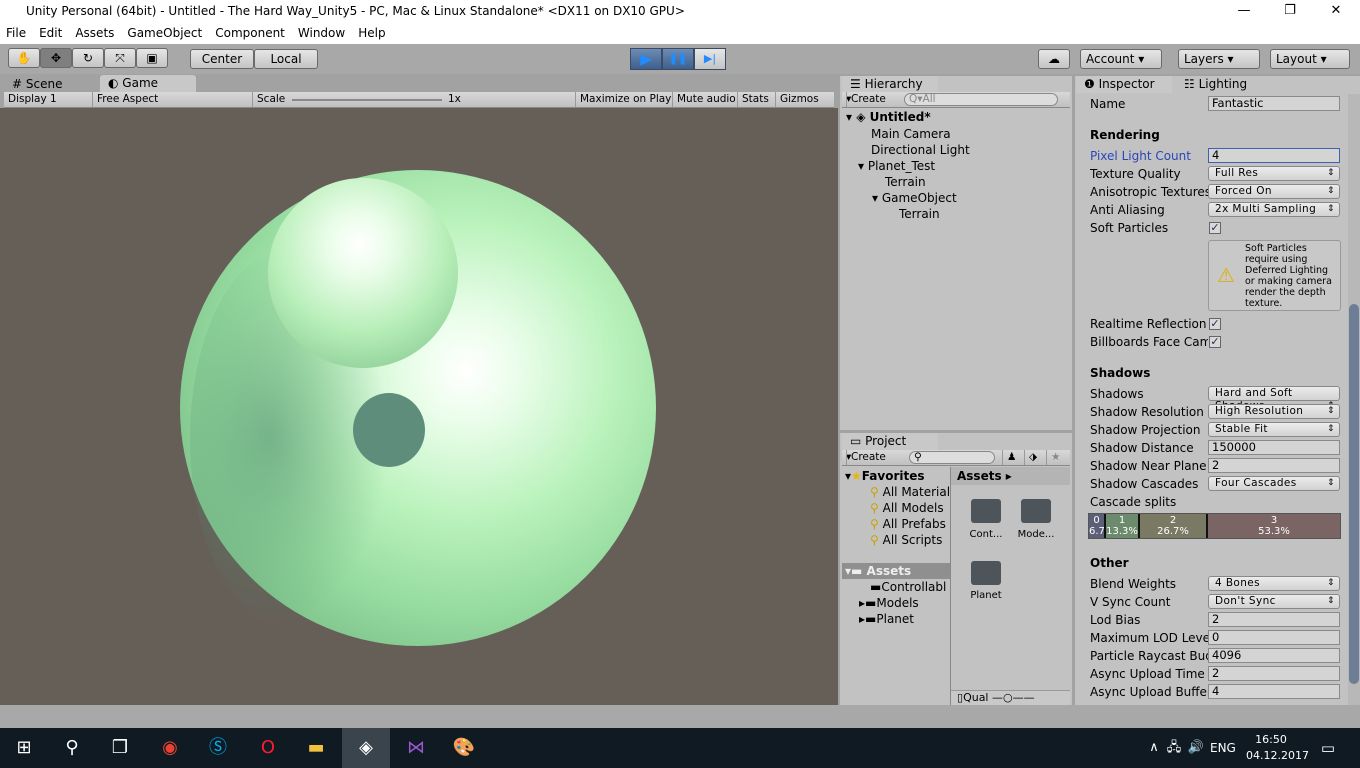  I want to click on project-search-input: ⚲, so click(952, 457).